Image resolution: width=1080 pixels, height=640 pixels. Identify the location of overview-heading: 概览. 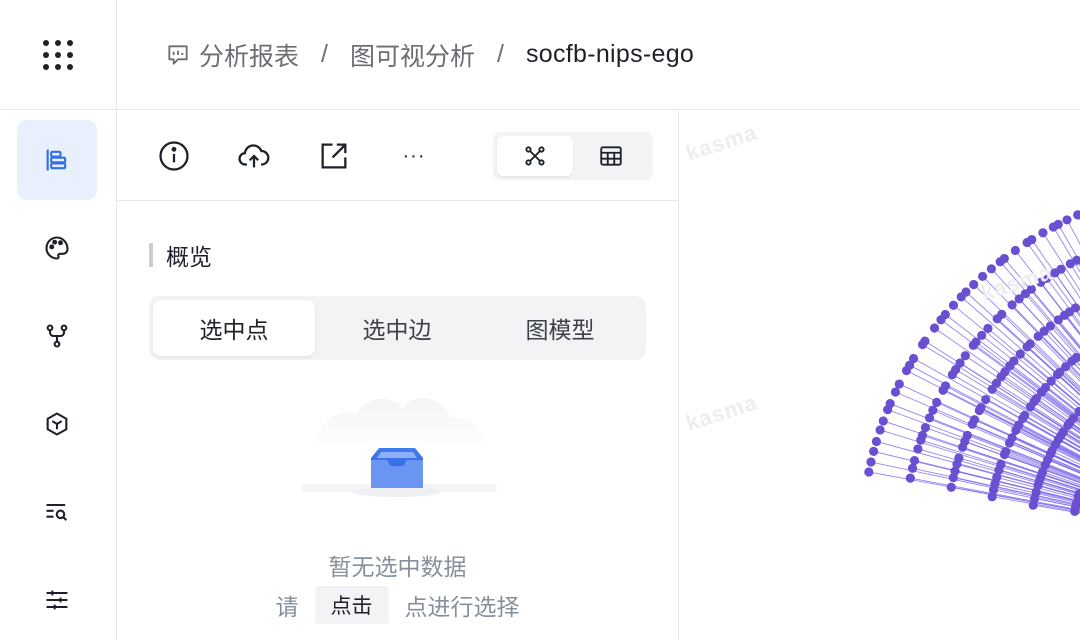
(180, 255).